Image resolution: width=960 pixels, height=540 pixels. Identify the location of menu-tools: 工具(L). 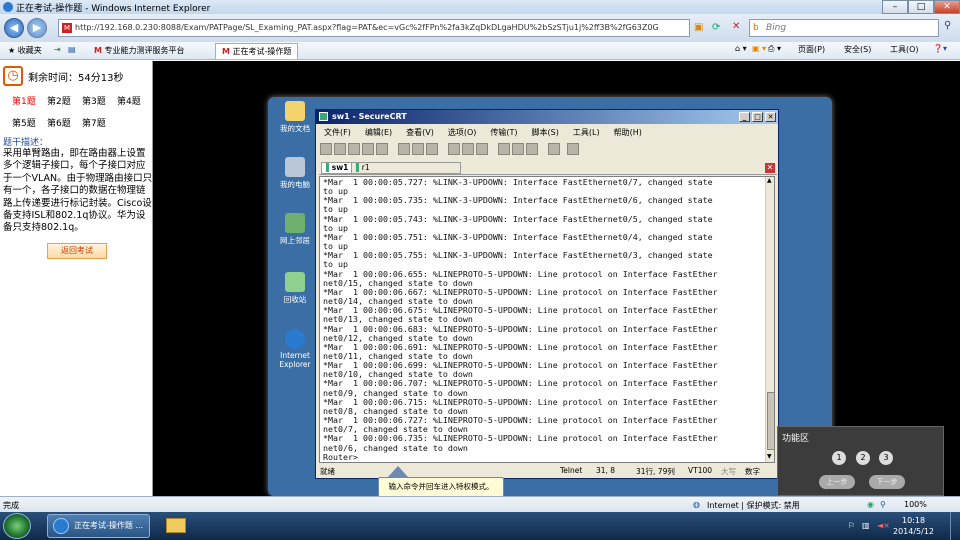
(586, 132).